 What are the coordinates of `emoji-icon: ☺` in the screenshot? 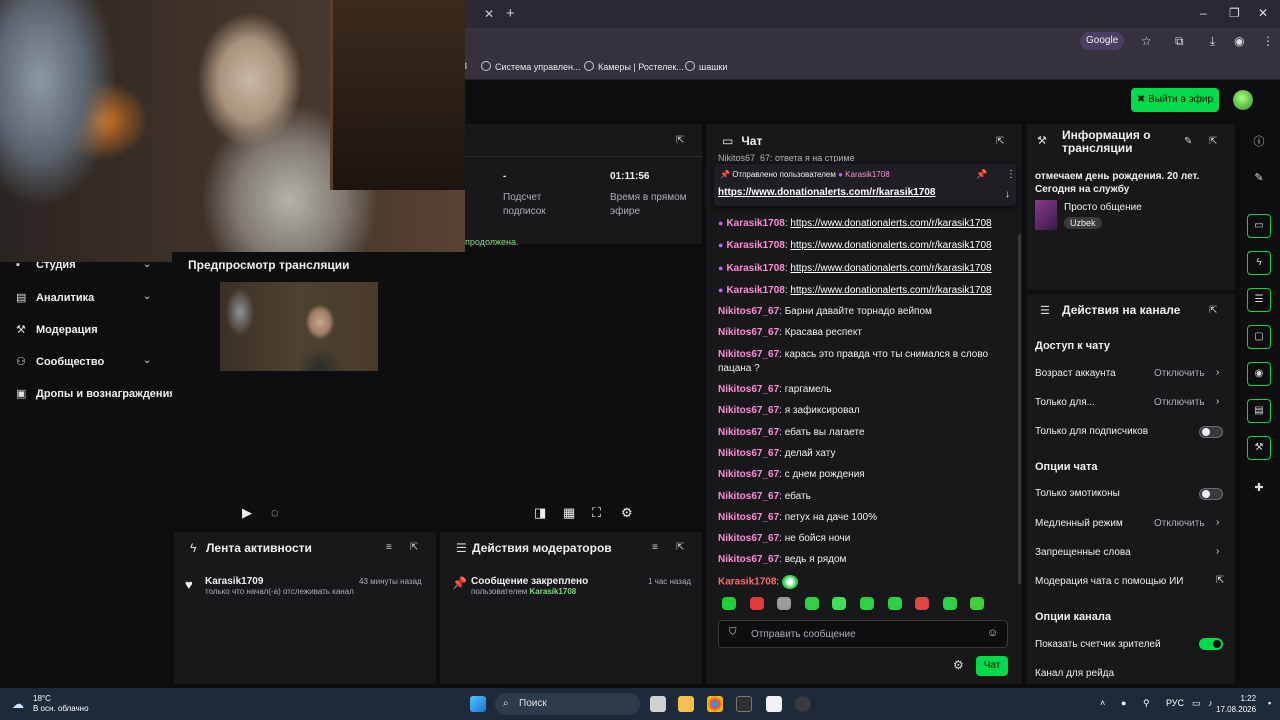 It's located at (992, 633).